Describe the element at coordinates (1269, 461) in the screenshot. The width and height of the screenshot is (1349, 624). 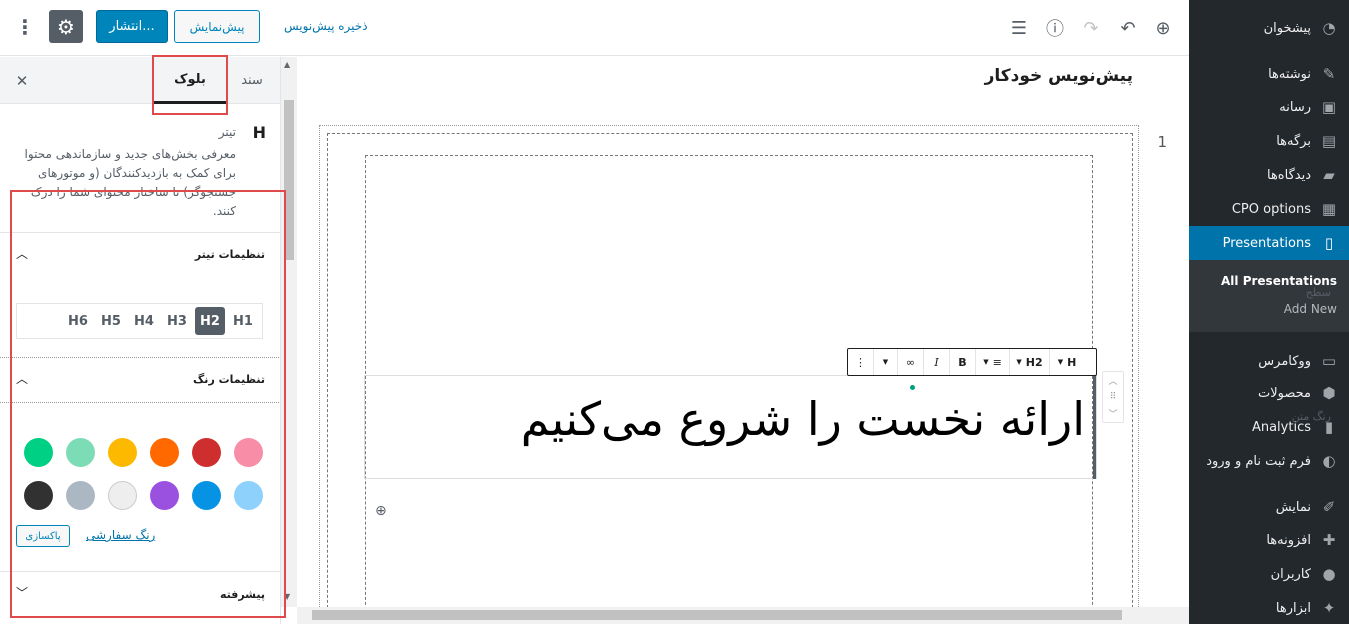
I see `admin-menu-login-form: ◐ فرم ثبت نام و ورود` at that location.